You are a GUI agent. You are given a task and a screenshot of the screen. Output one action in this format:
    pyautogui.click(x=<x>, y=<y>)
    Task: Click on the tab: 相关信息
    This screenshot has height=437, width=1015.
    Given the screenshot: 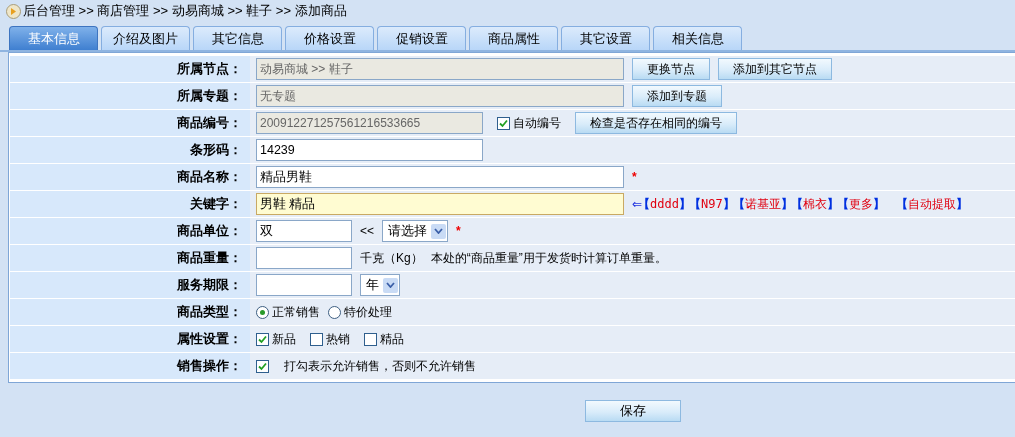 What is the action you would take?
    pyautogui.click(x=697, y=38)
    